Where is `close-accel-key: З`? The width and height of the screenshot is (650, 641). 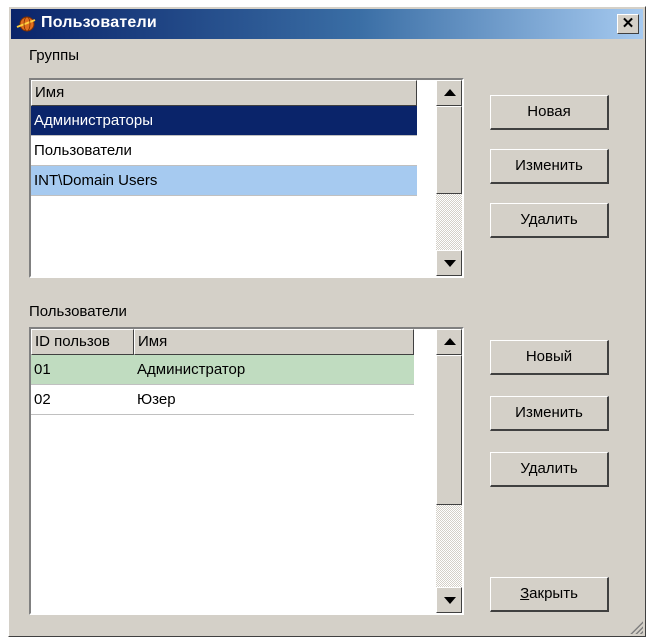
close-accel-key: З is located at coordinates (525, 593).